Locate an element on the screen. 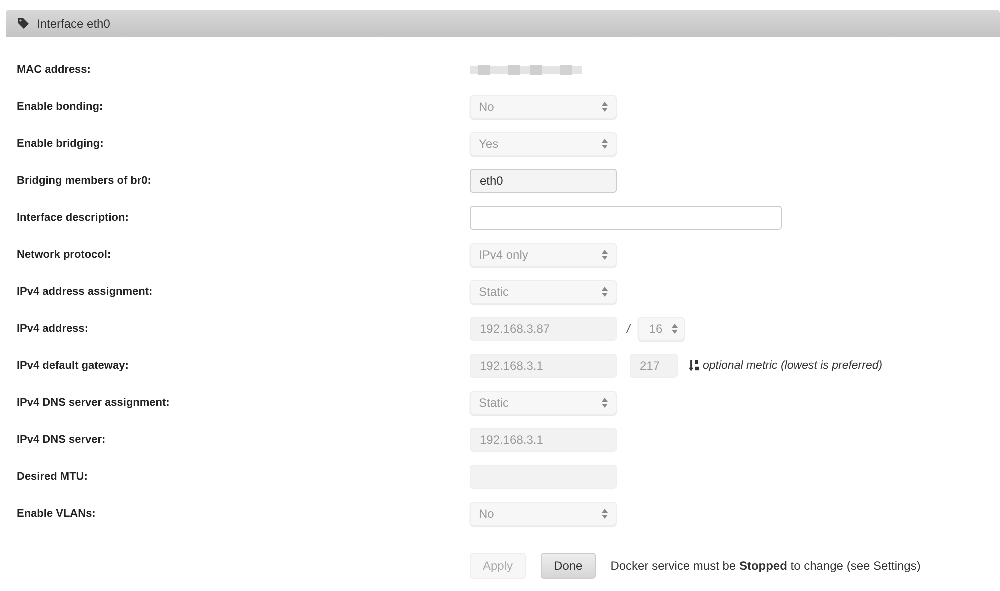 The image size is (1000, 591). field-label: IPv4 DNS server: is located at coordinates (61, 440).